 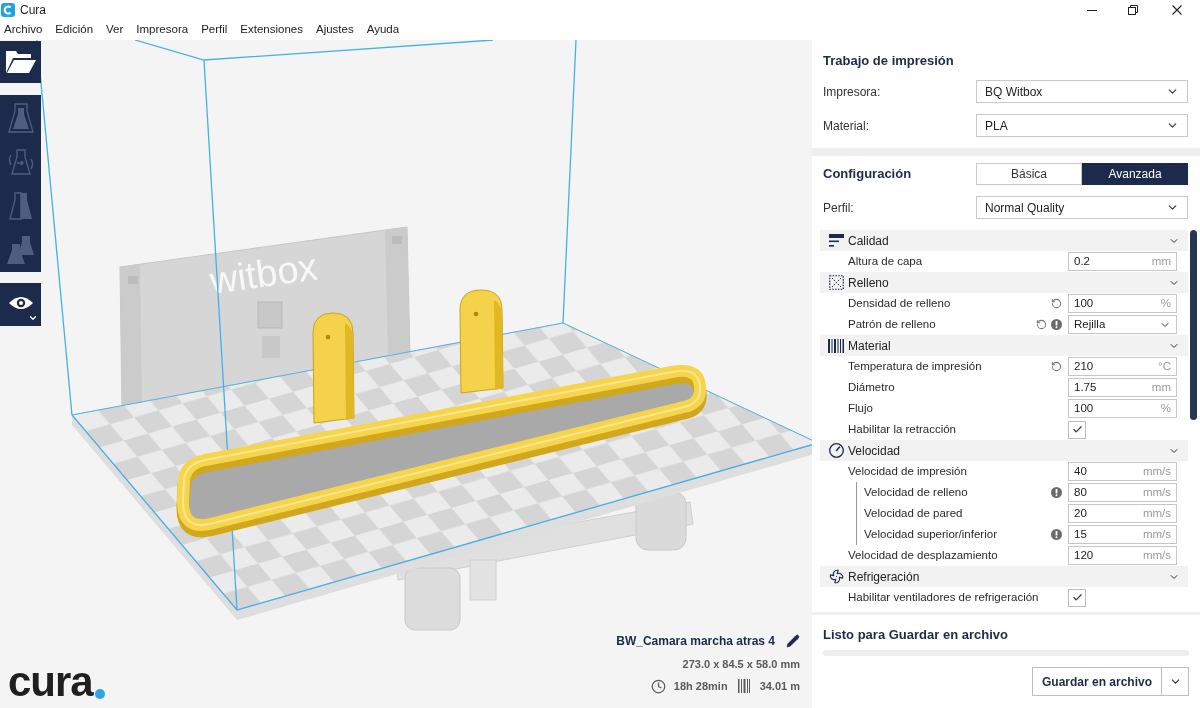 I want to click on number-field: 80 mm/s, so click(x=1122, y=492).